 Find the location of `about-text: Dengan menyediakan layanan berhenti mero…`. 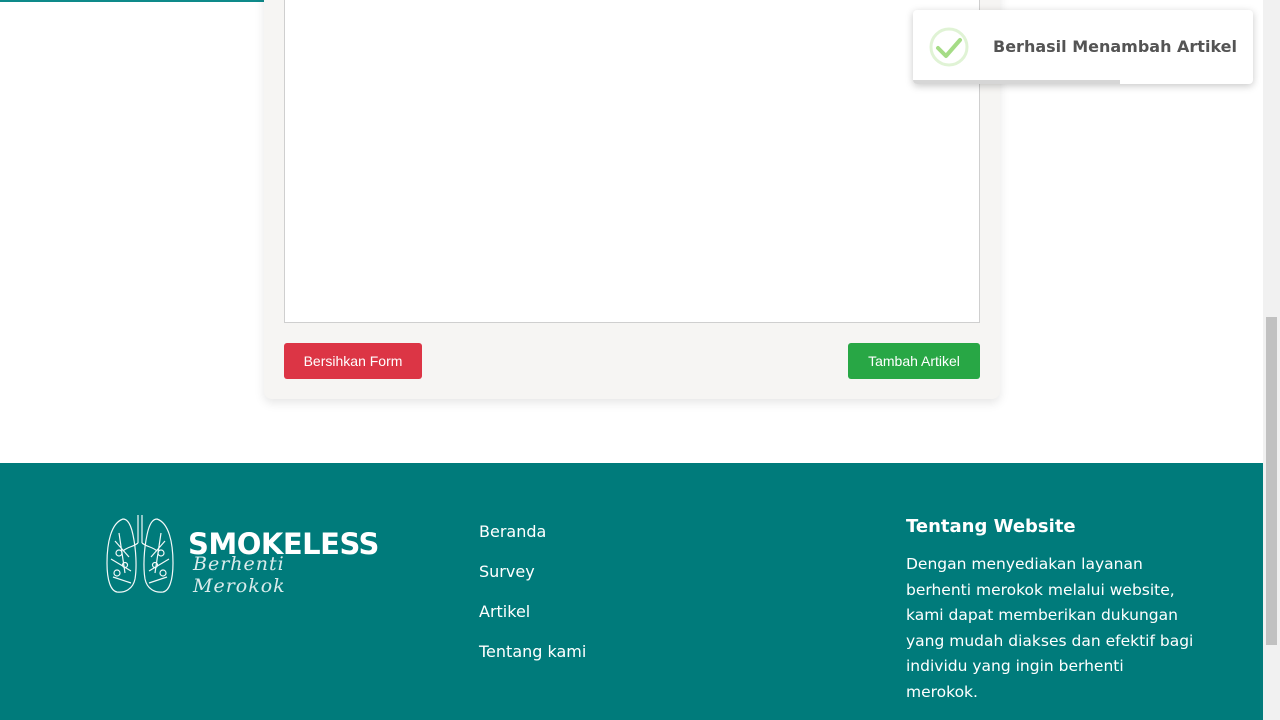

about-text: Dengan menyediakan layanan berhenti mero… is located at coordinates (1050, 628).